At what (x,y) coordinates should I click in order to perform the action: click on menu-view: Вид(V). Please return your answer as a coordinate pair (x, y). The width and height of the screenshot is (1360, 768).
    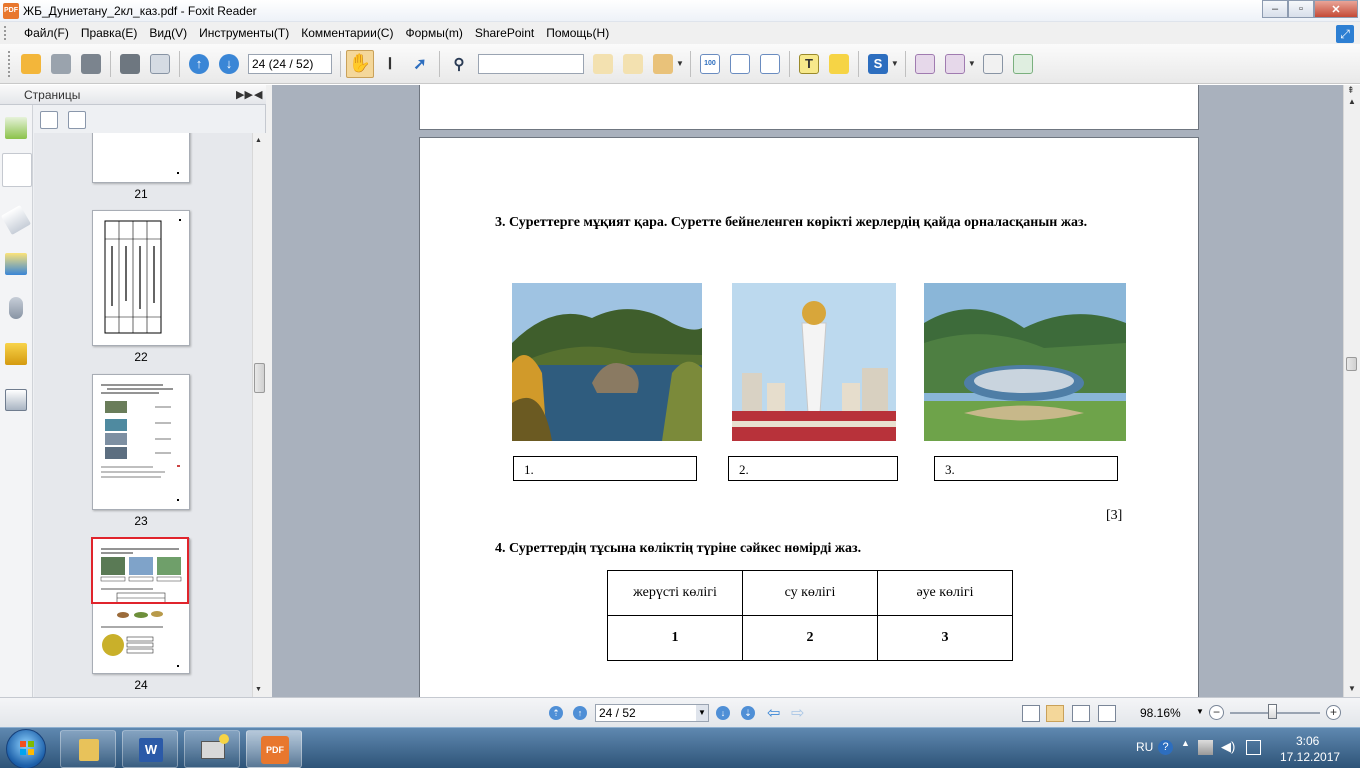
    Looking at the image, I should click on (168, 33).